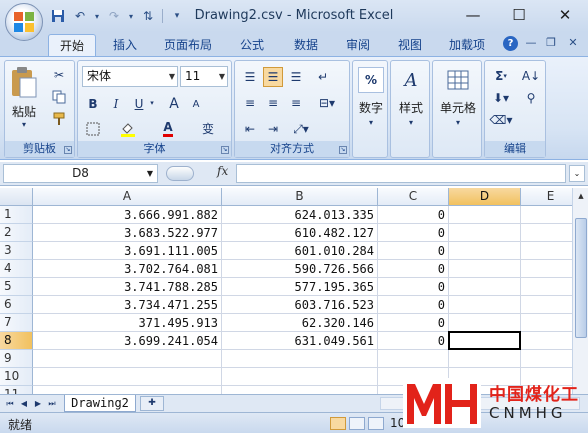  I want to click on align-left-icon: ≡, so click(250, 103).